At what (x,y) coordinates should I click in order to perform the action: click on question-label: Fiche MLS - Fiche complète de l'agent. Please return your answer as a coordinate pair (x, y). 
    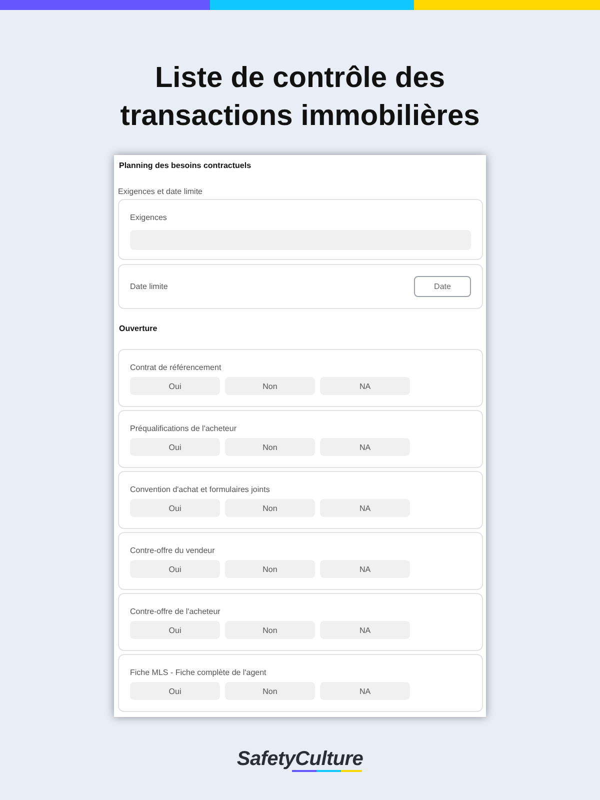
    Looking at the image, I should click on (198, 673).